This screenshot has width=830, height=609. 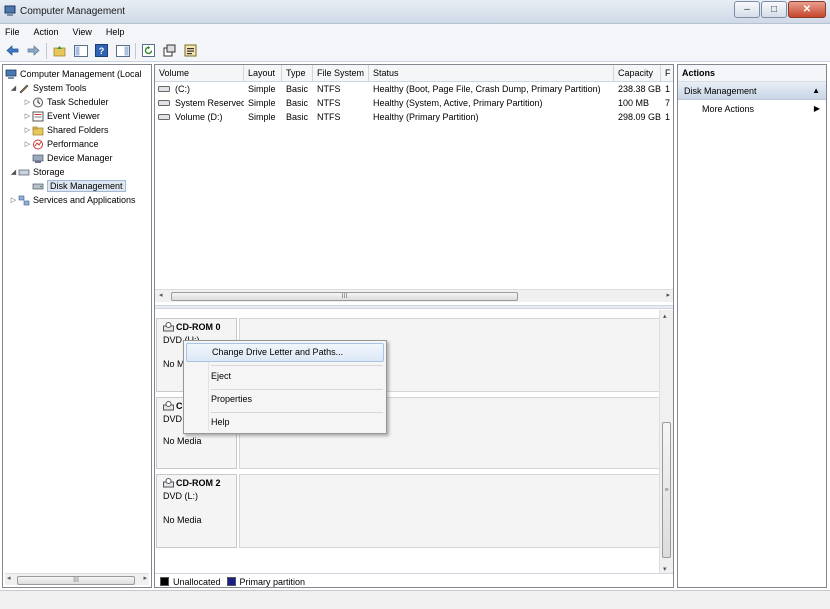 I want to click on show-hide-tree-button, so click(x=80, y=51).